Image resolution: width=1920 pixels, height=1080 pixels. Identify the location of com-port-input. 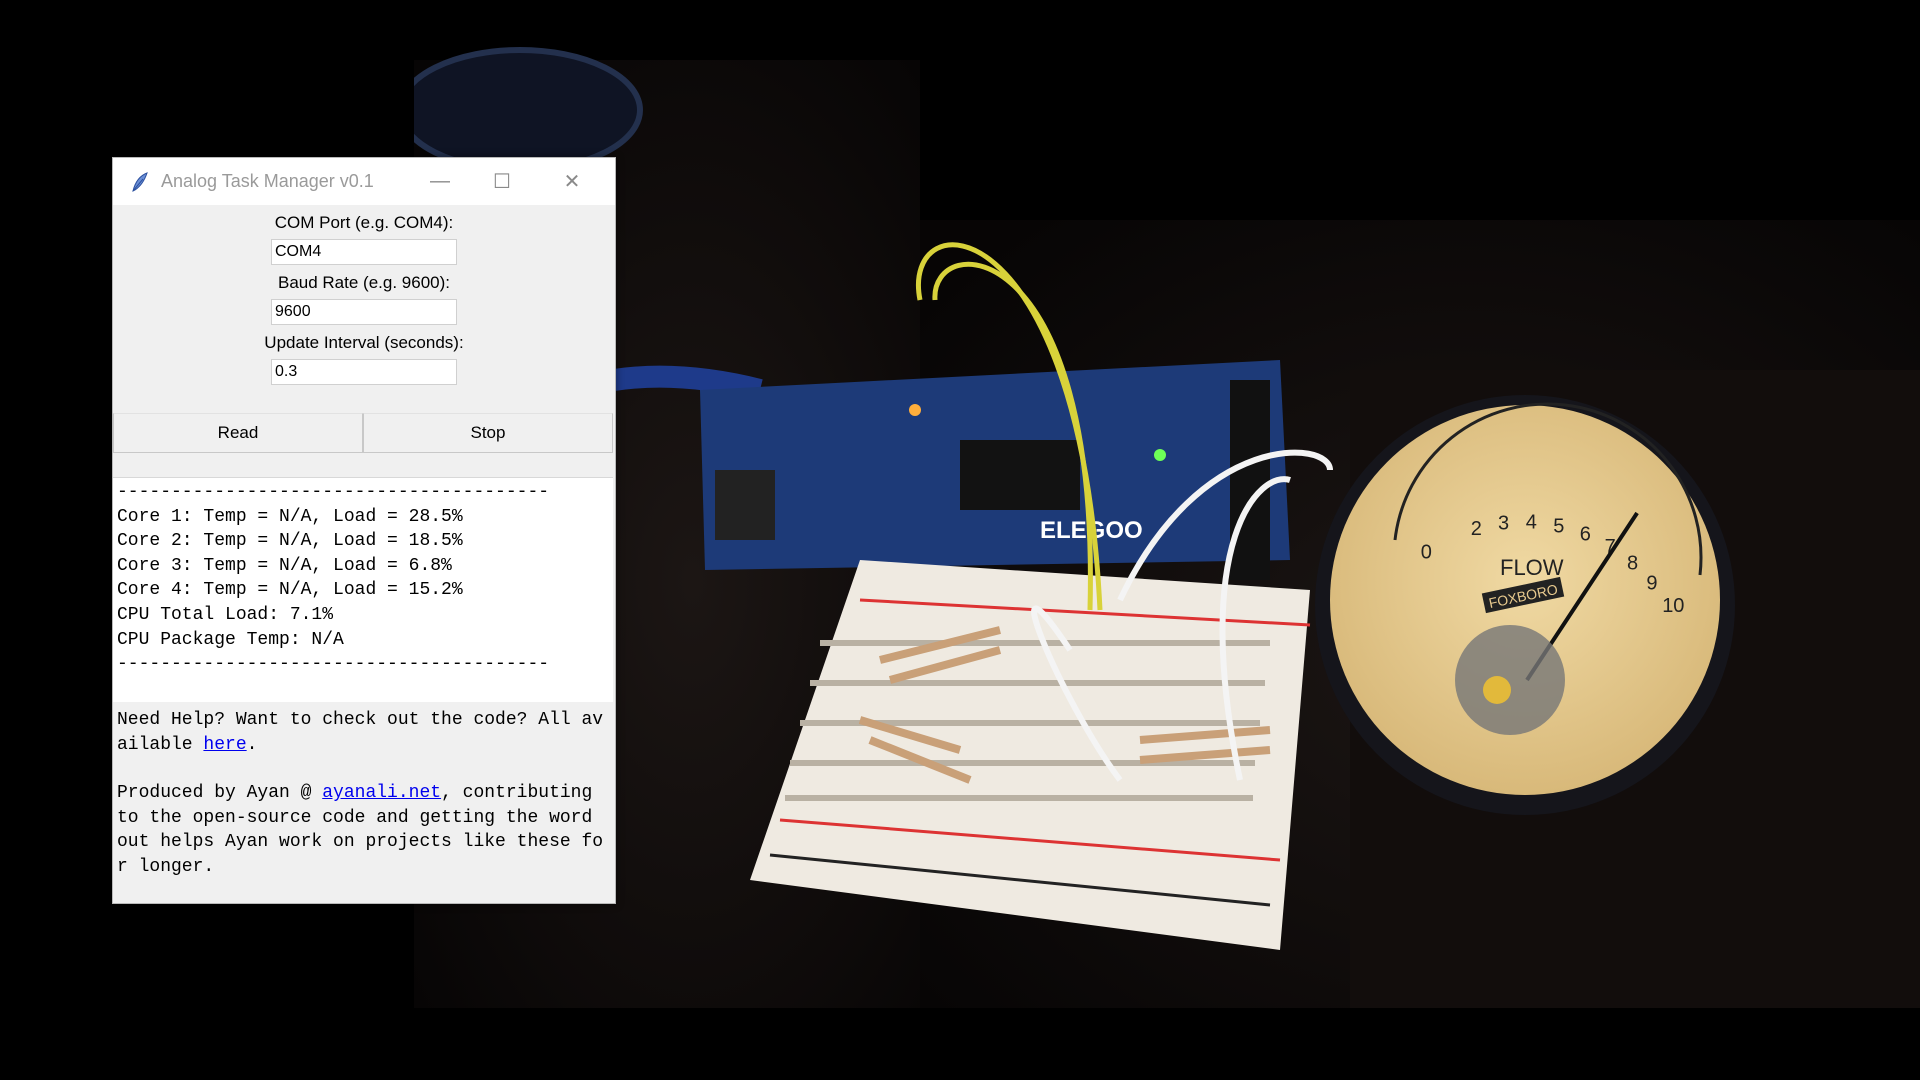
(364, 252).